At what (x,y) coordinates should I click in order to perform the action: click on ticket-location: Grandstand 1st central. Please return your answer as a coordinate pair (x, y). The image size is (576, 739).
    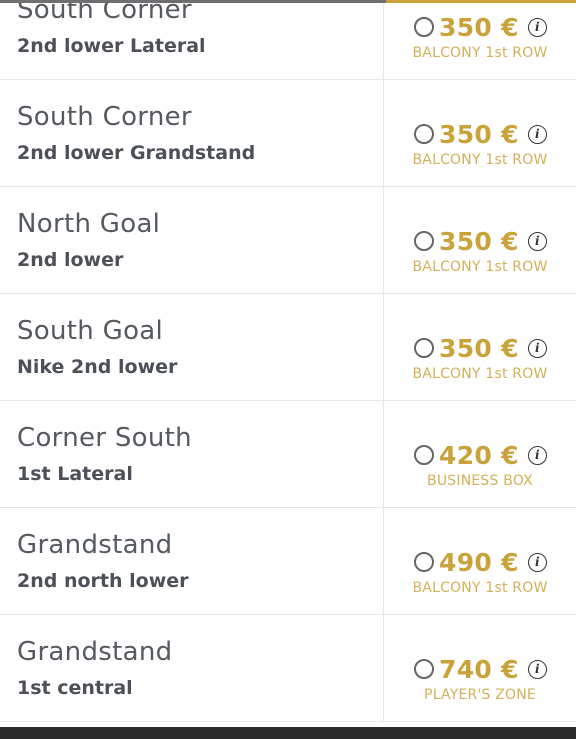
    Looking at the image, I should click on (192, 668).